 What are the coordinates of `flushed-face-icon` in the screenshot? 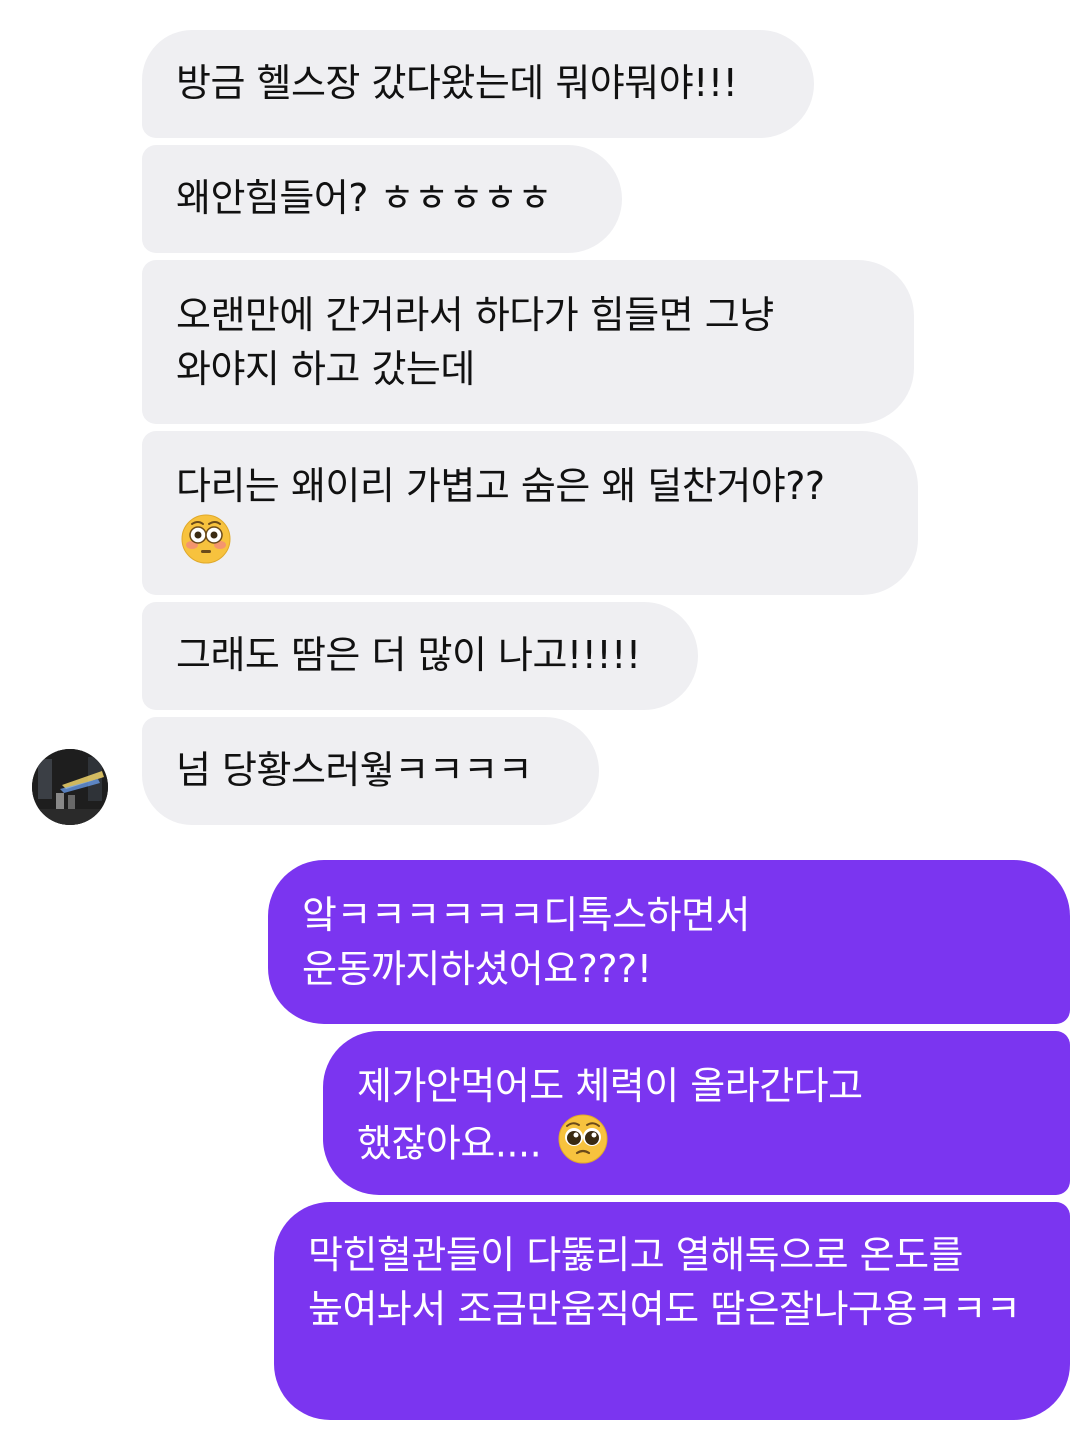 It's located at (206, 546).